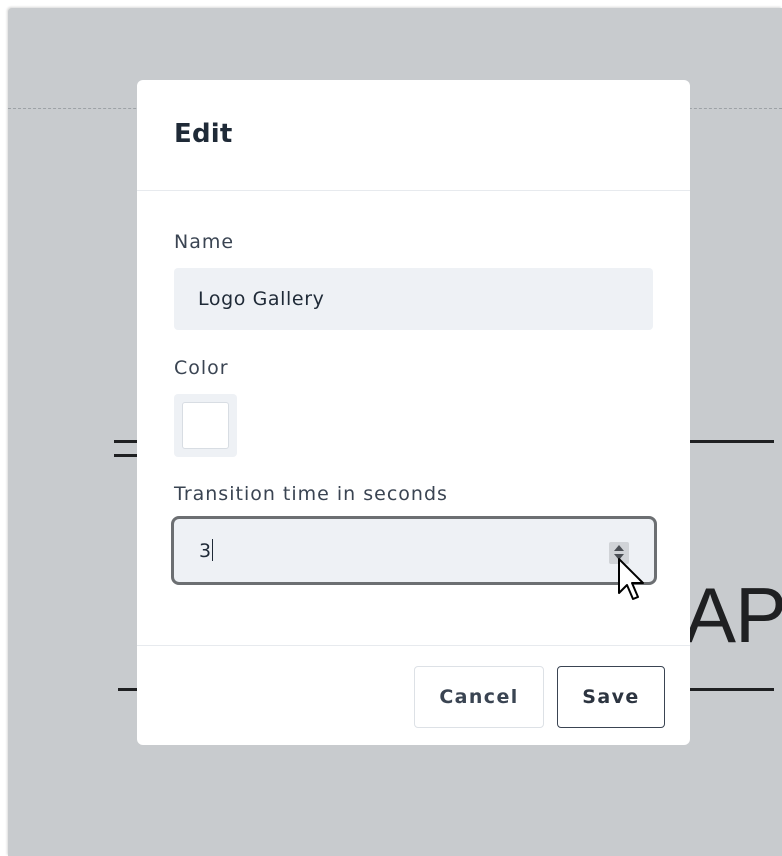 The height and width of the screenshot is (856, 782). Describe the element at coordinates (631, 579) in the screenshot. I see `mouse-pointer-icon` at that location.